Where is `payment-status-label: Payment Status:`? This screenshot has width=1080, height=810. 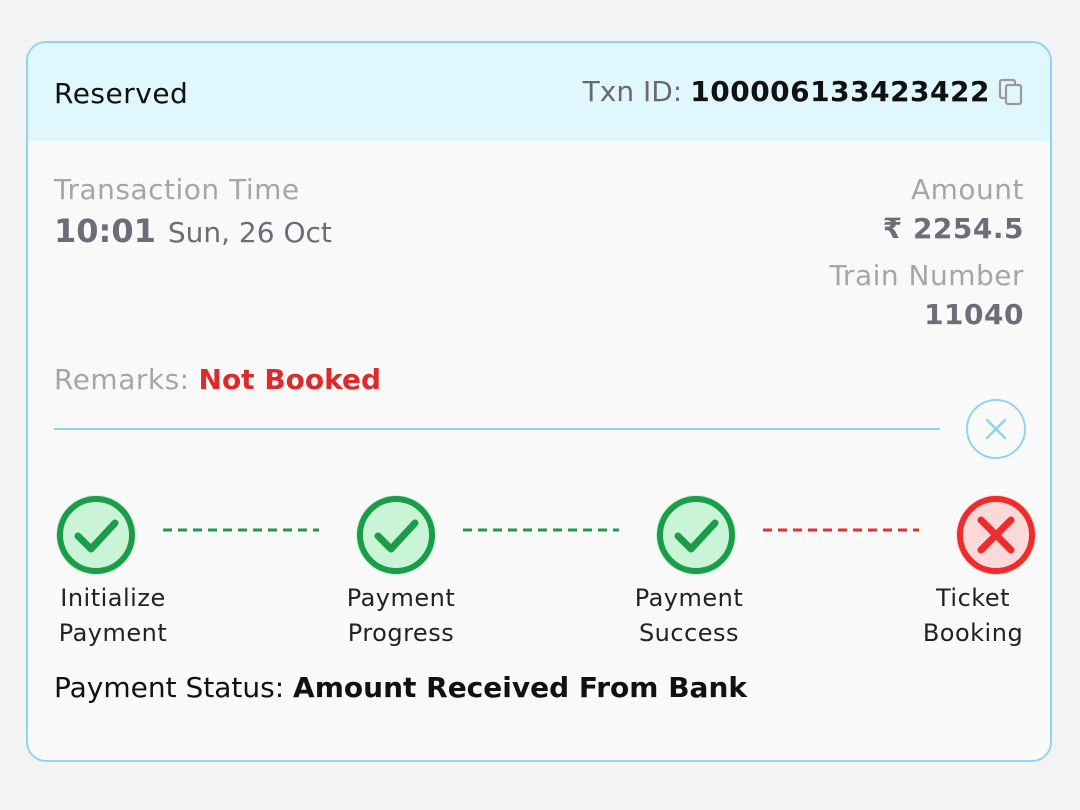
payment-status-label: Payment Status: is located at coordinates (169, 687).